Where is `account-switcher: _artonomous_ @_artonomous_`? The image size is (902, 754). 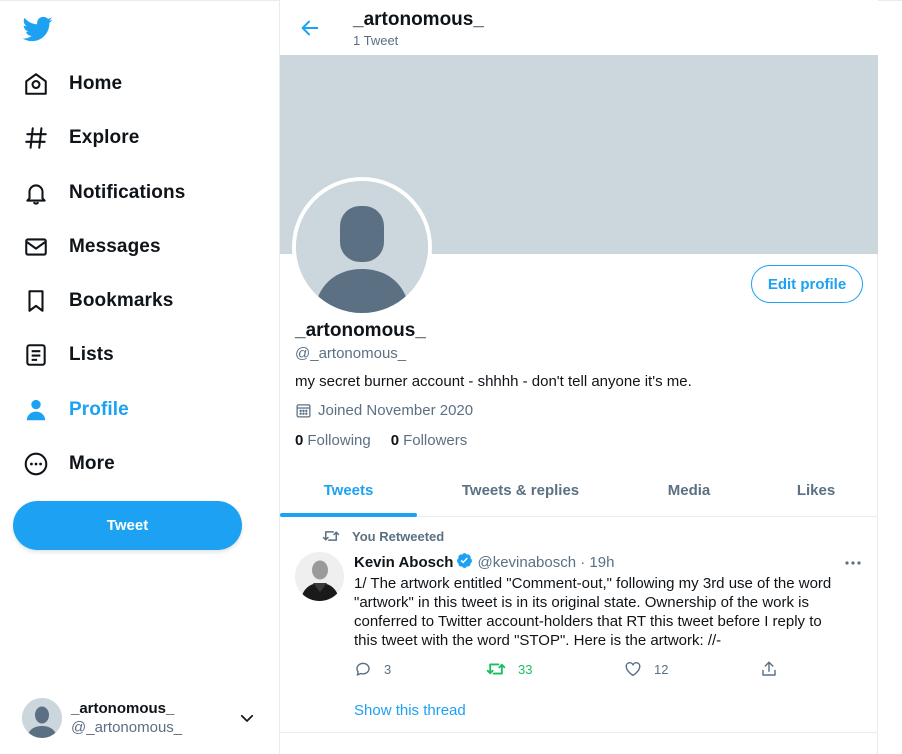 account-switcher: _artonomous_ @_artonomous_ is located at coordinates (141, 718).